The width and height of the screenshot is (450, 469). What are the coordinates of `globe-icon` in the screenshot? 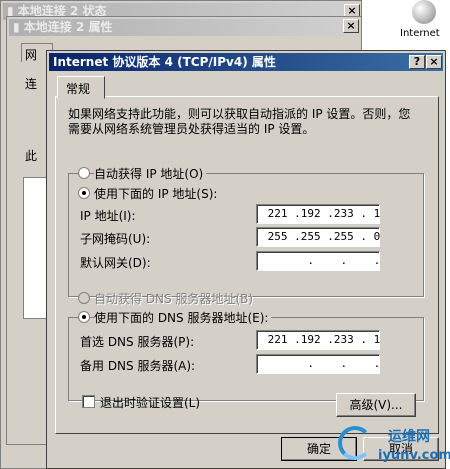 It's located at (424, 12).